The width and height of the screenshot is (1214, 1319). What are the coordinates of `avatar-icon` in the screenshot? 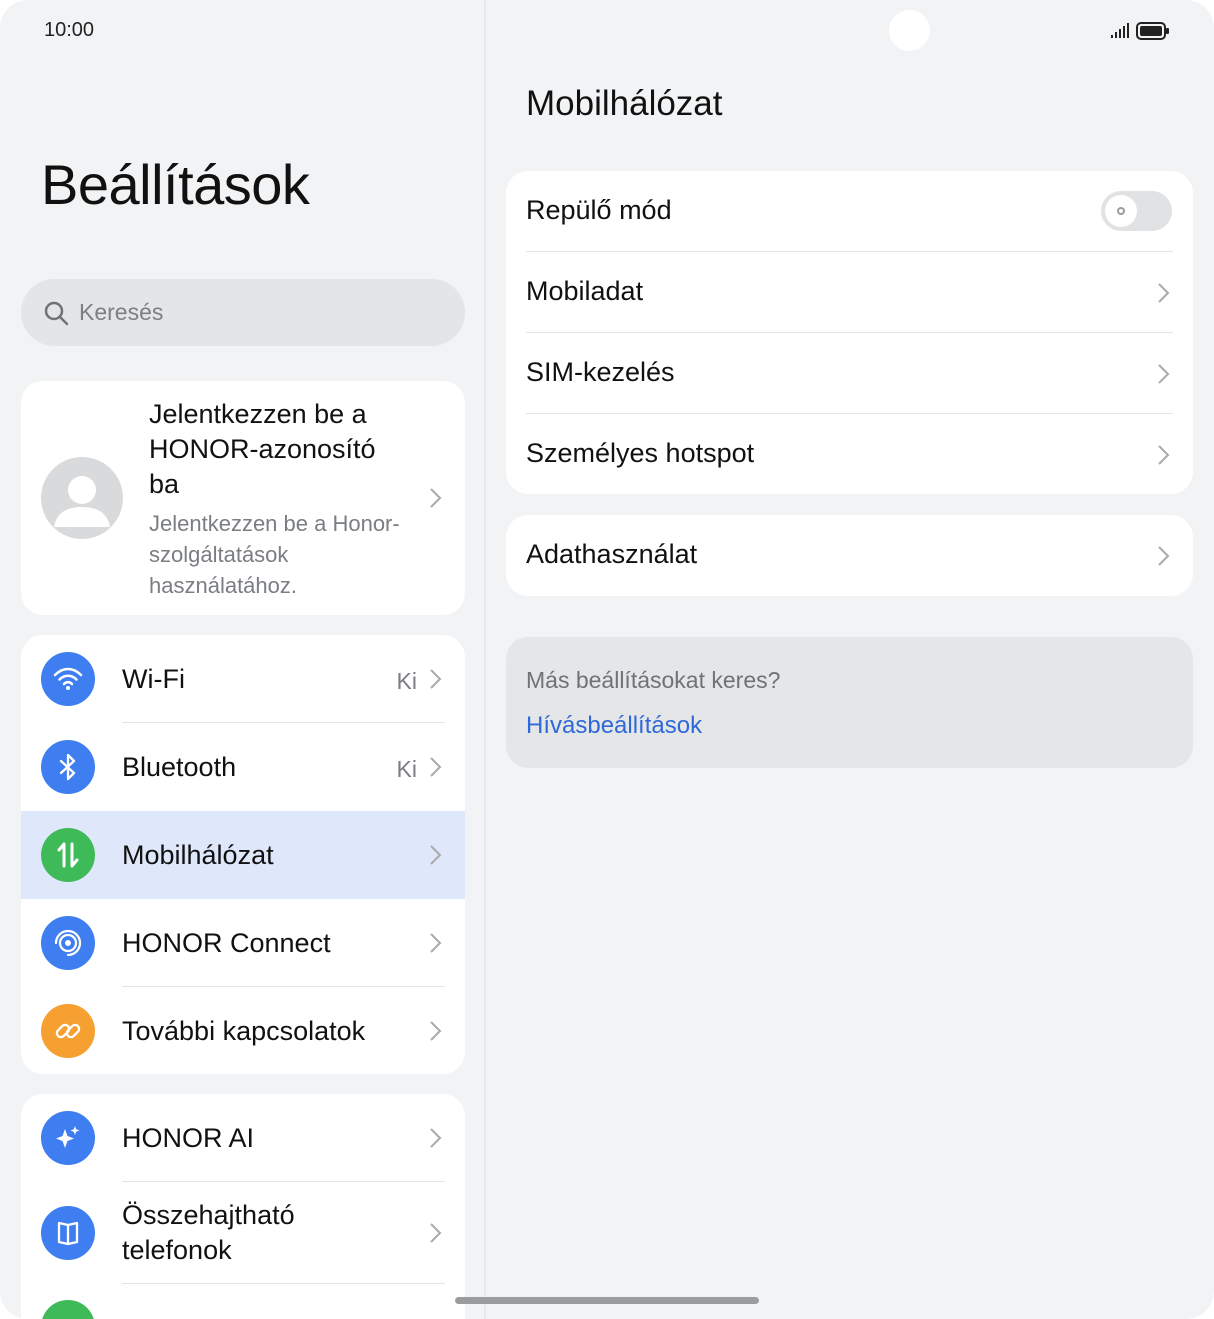 It's located at (82, 498).